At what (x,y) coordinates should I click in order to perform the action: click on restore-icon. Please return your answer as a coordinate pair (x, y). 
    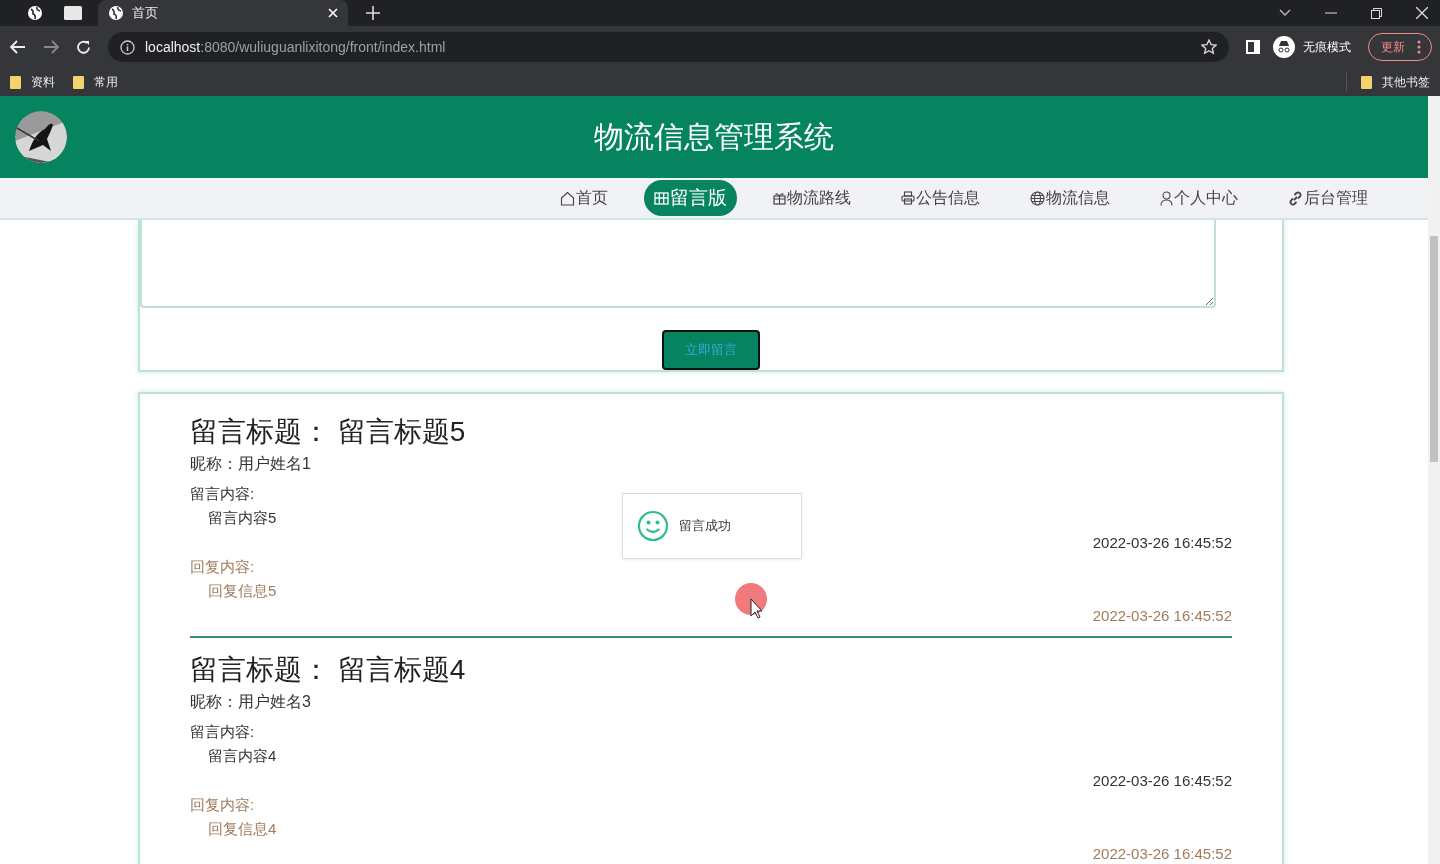
    Looking at the image, I should click on (1376, 13).